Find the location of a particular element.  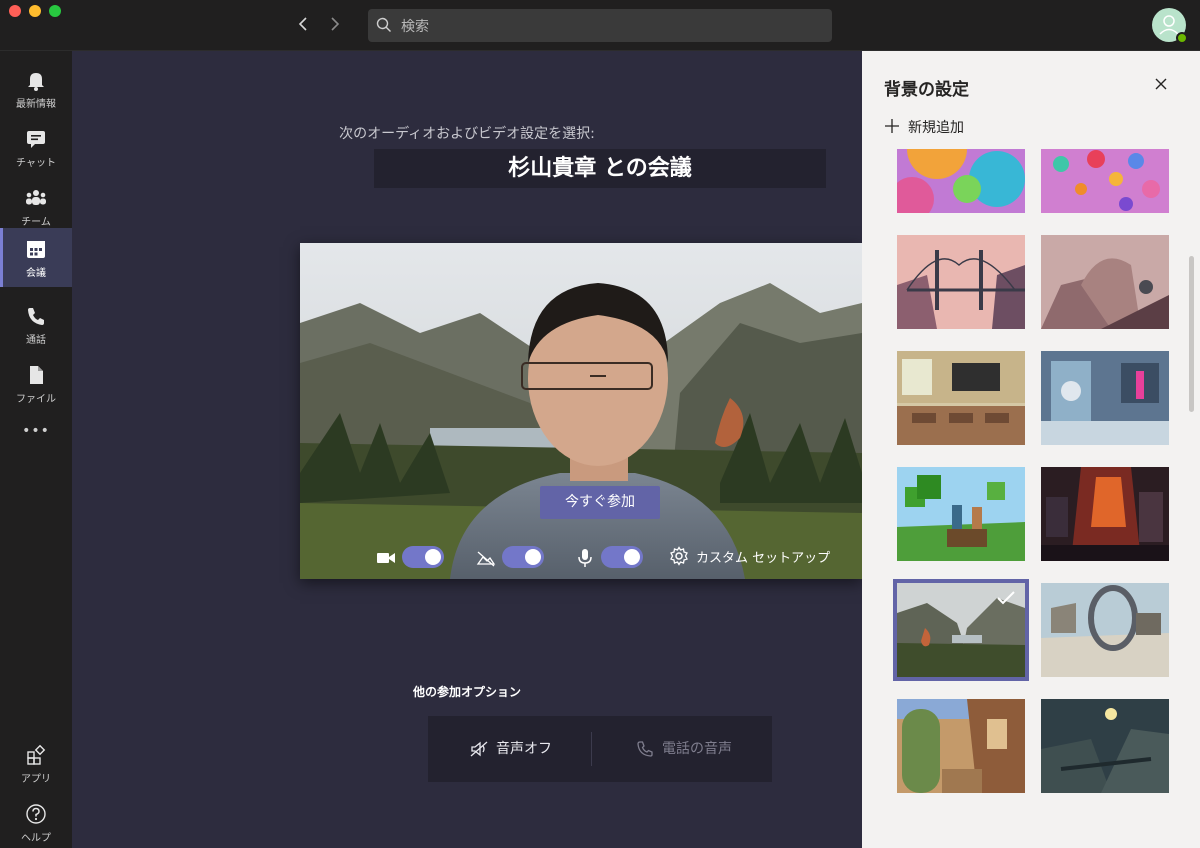

rail-item-chat: チャット is located at coordinates (36, 147).